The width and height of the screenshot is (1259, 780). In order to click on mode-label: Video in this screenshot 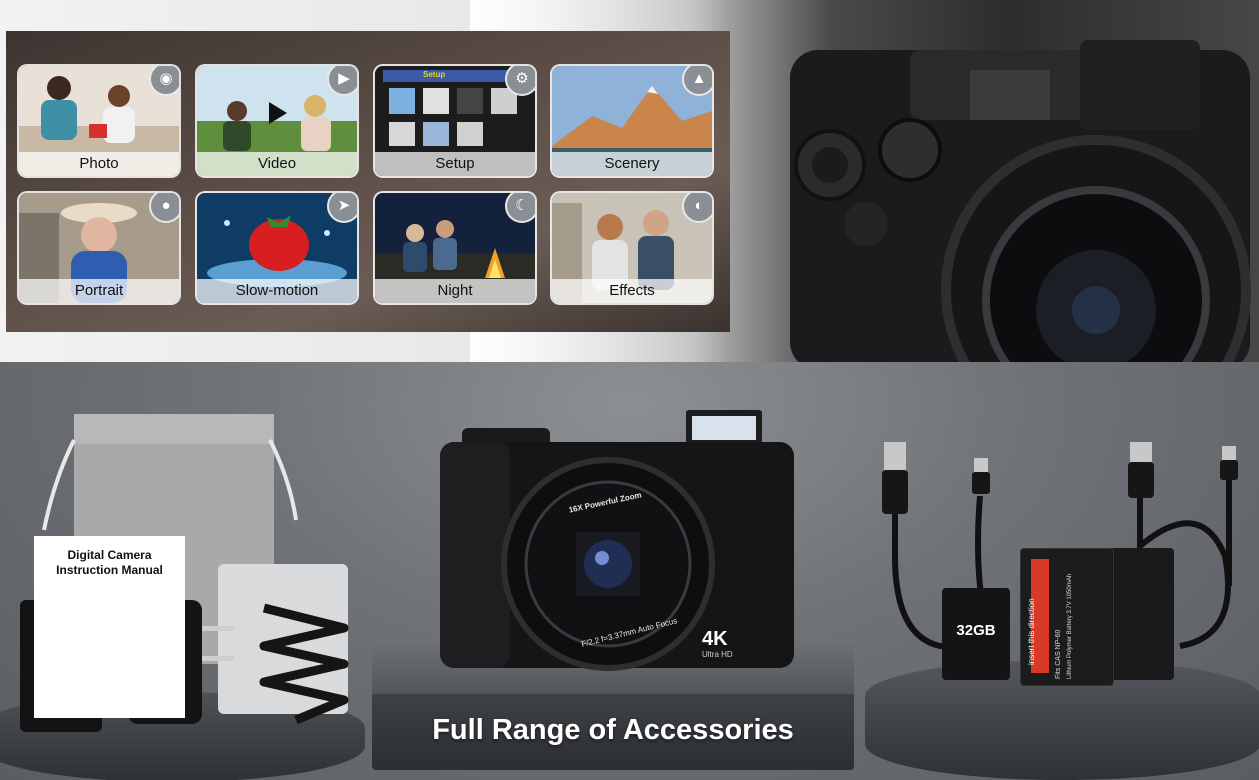, I will do `click(277, 164)`.